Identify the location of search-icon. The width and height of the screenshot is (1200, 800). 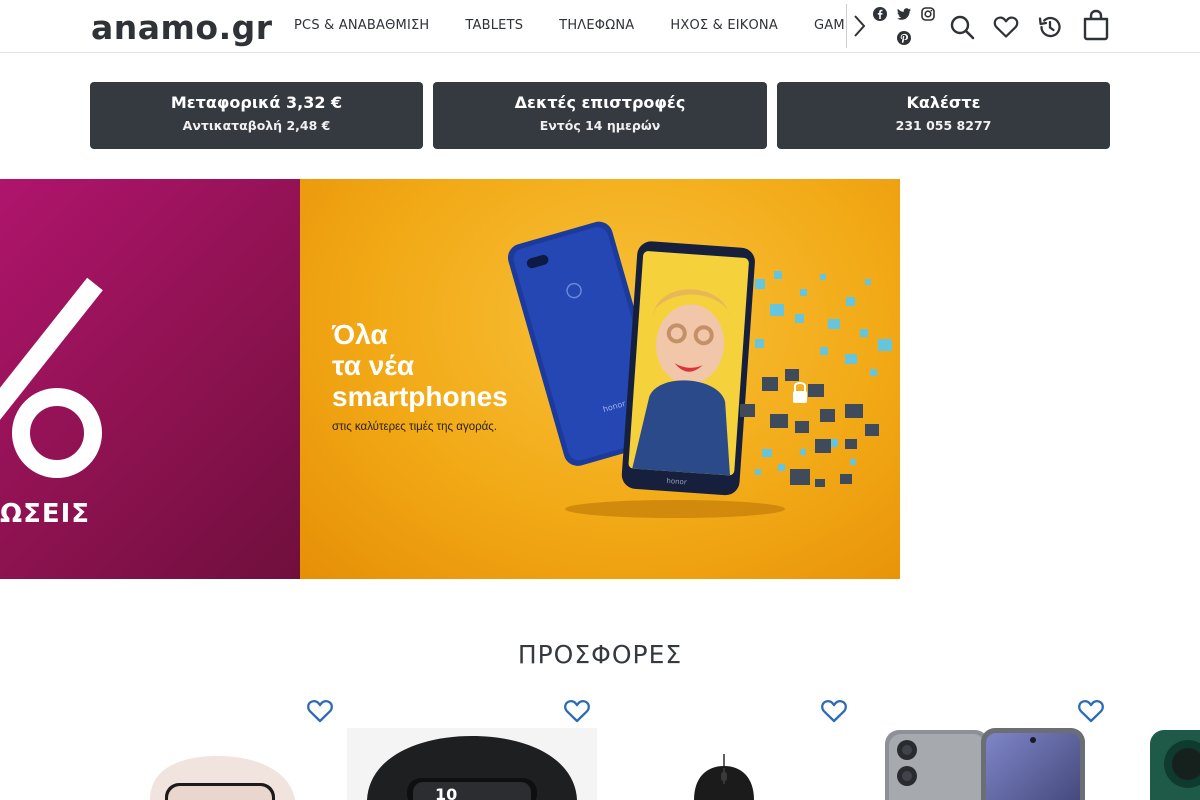
(962, 27).